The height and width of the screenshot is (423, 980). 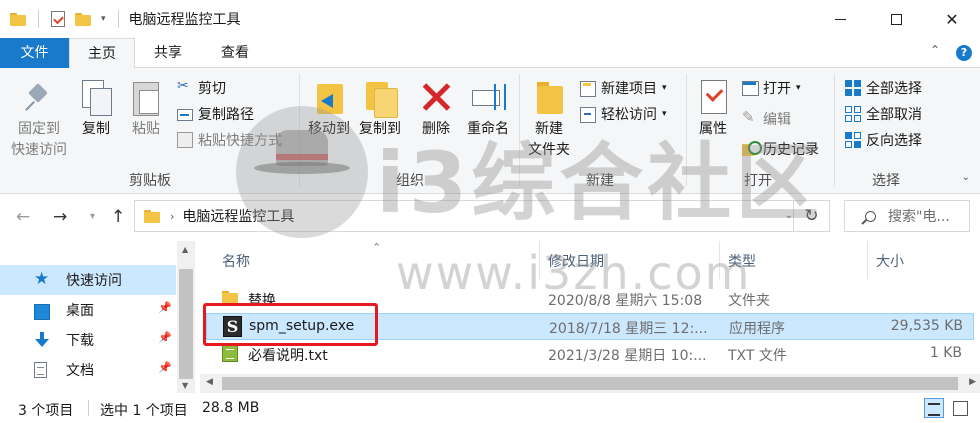 What do you see at coordinates (172, 216) in the screenshot?
I see `breadcrumb-chevron-right-icon: ›` at bounding box center [172, 216].